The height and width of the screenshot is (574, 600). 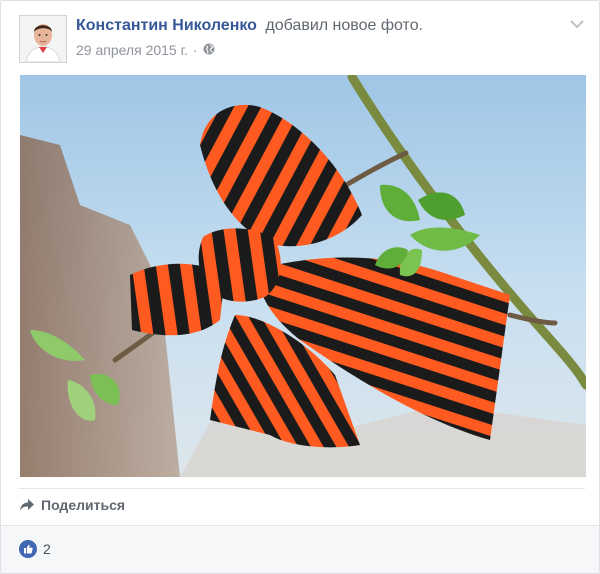 I want to click on post-action-text: добавил новое фото., so click(x=344, y=25).